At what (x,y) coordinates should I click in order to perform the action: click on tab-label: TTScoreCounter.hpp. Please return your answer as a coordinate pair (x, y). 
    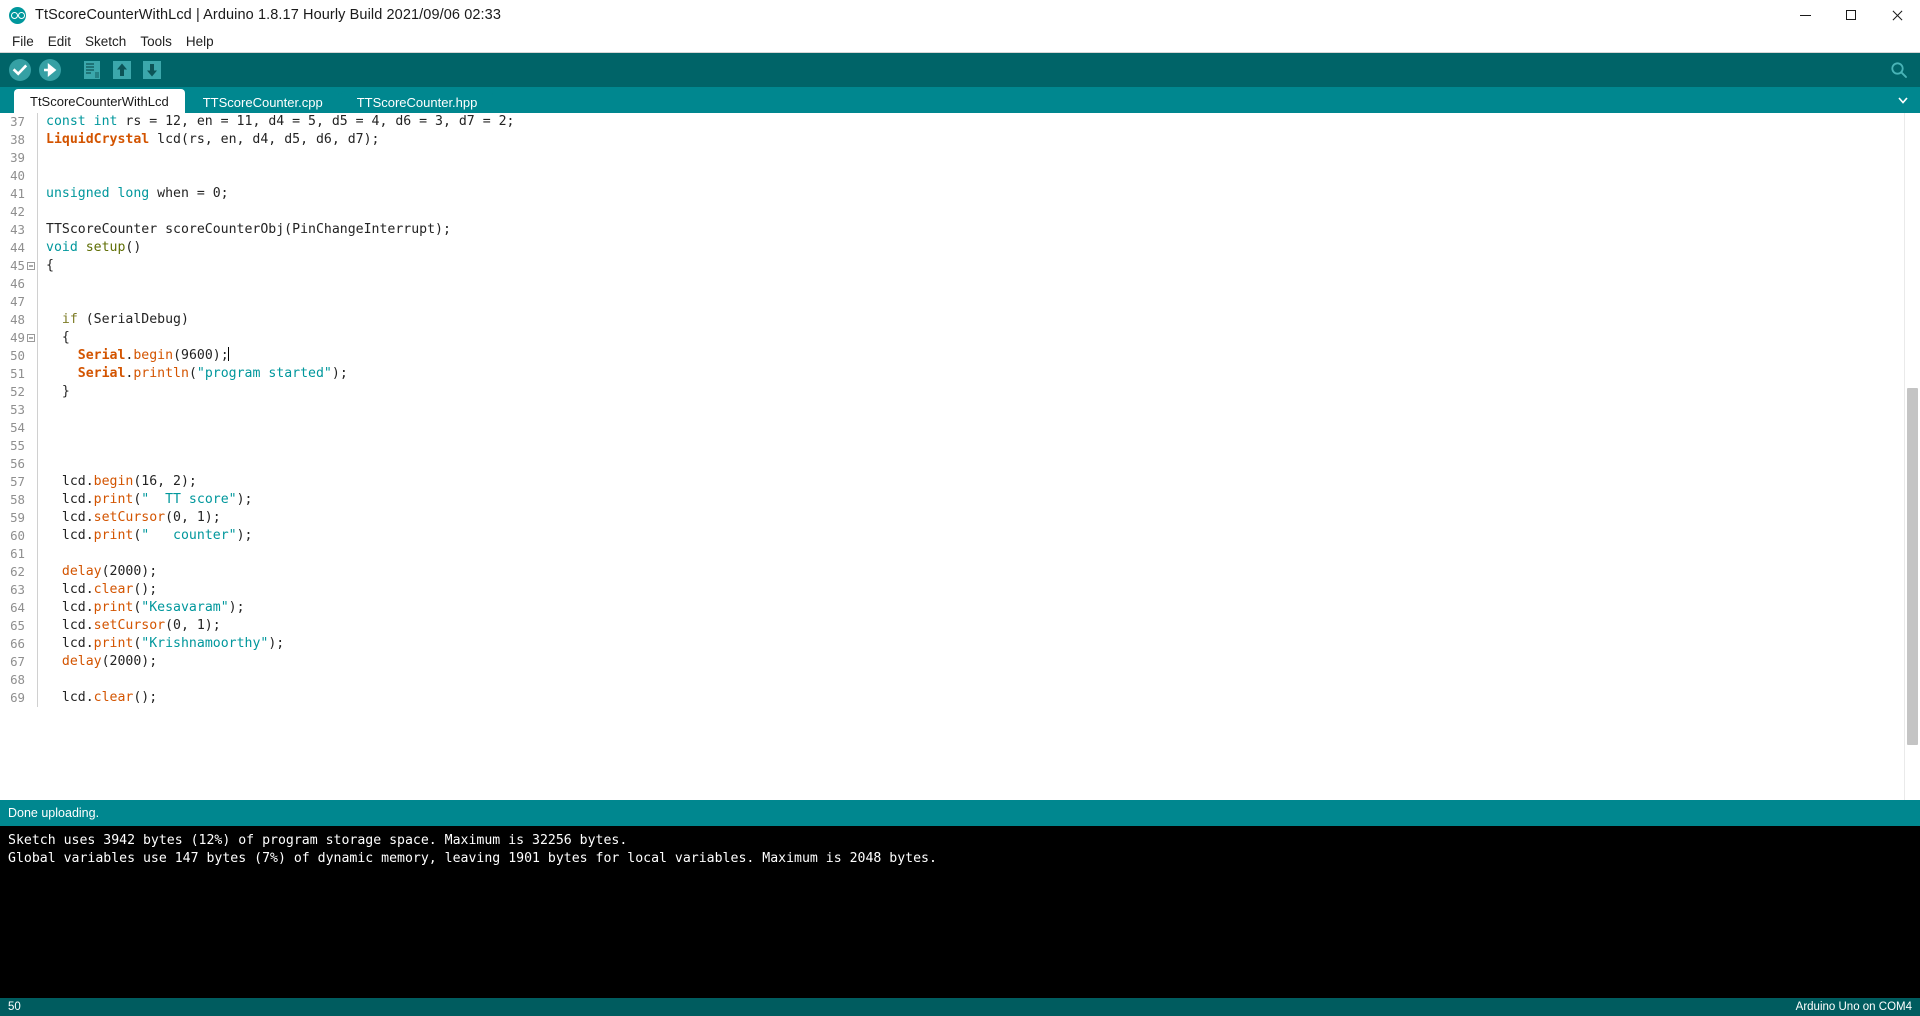
    Looking at the image, I should click on (417, 102).